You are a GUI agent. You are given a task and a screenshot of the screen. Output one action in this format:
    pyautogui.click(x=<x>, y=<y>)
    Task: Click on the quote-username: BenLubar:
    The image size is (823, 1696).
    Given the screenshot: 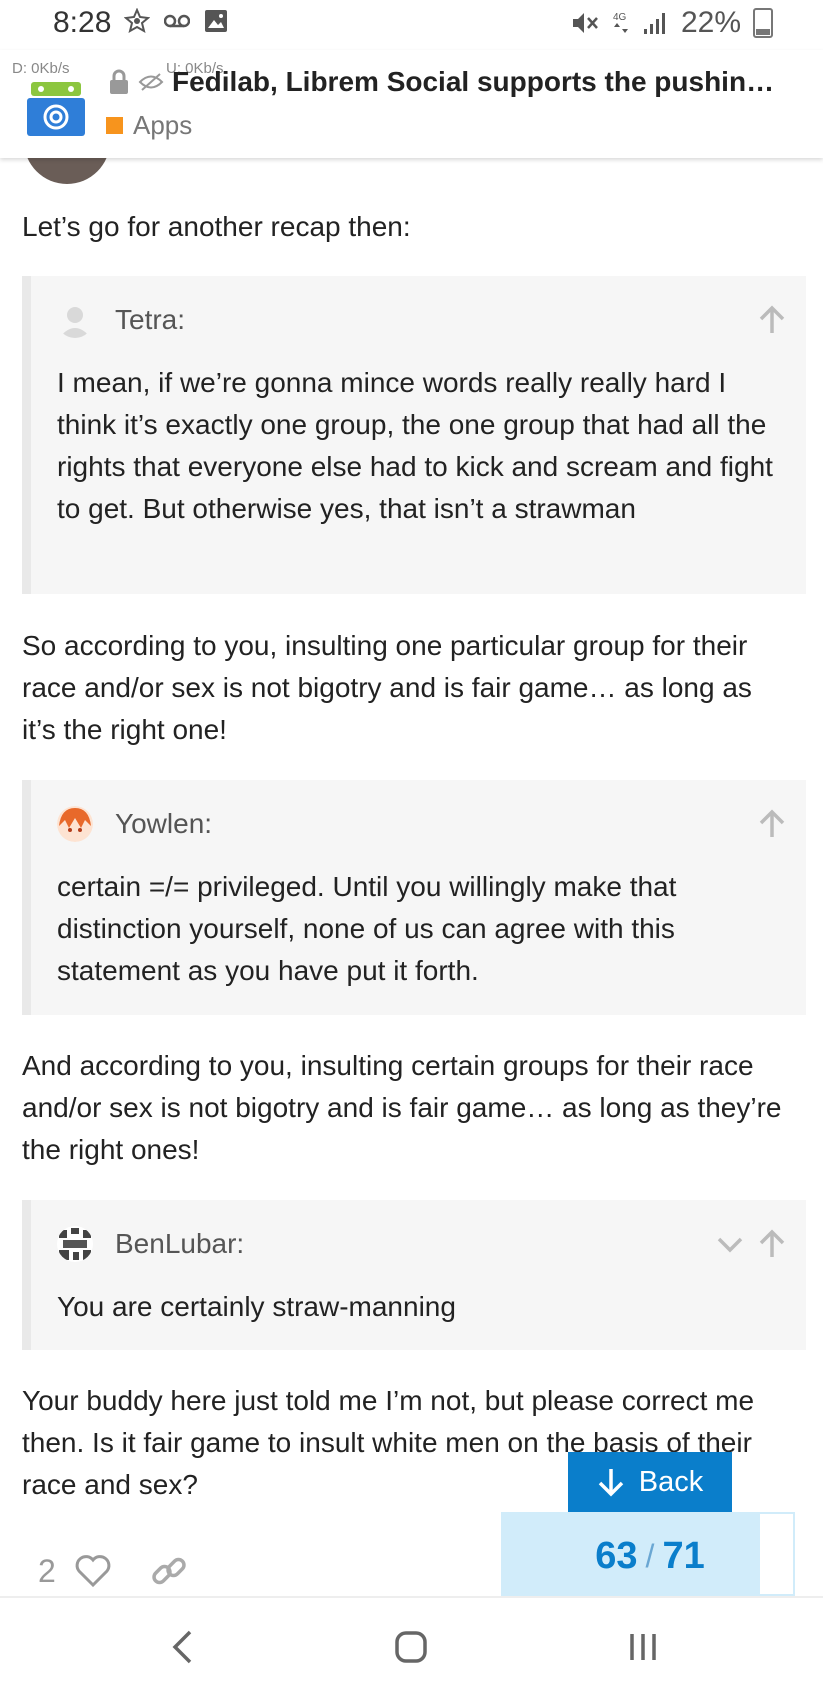 What is the action you would take?
    pyautogui.click(x=179, y=1244)
    